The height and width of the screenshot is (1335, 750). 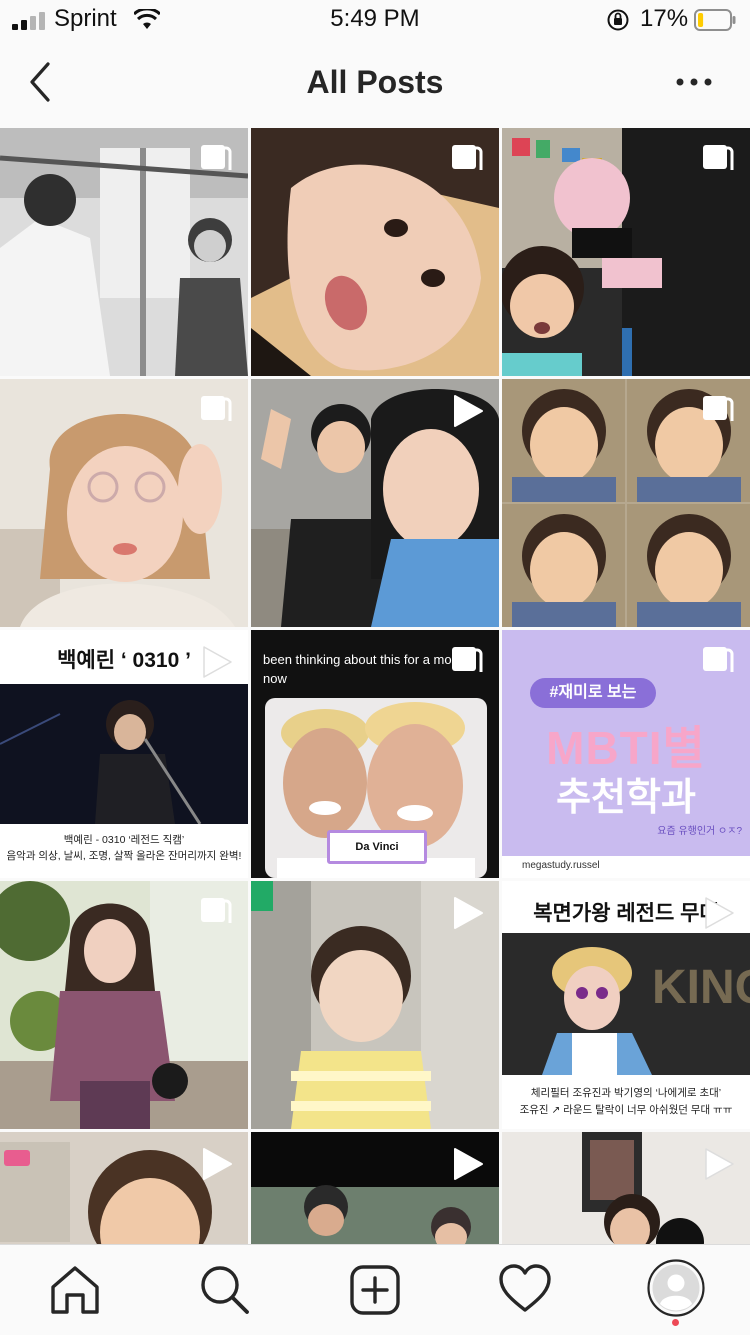 I want to click on post-thumbnail: KING OF, so click(x=626, y=1004).